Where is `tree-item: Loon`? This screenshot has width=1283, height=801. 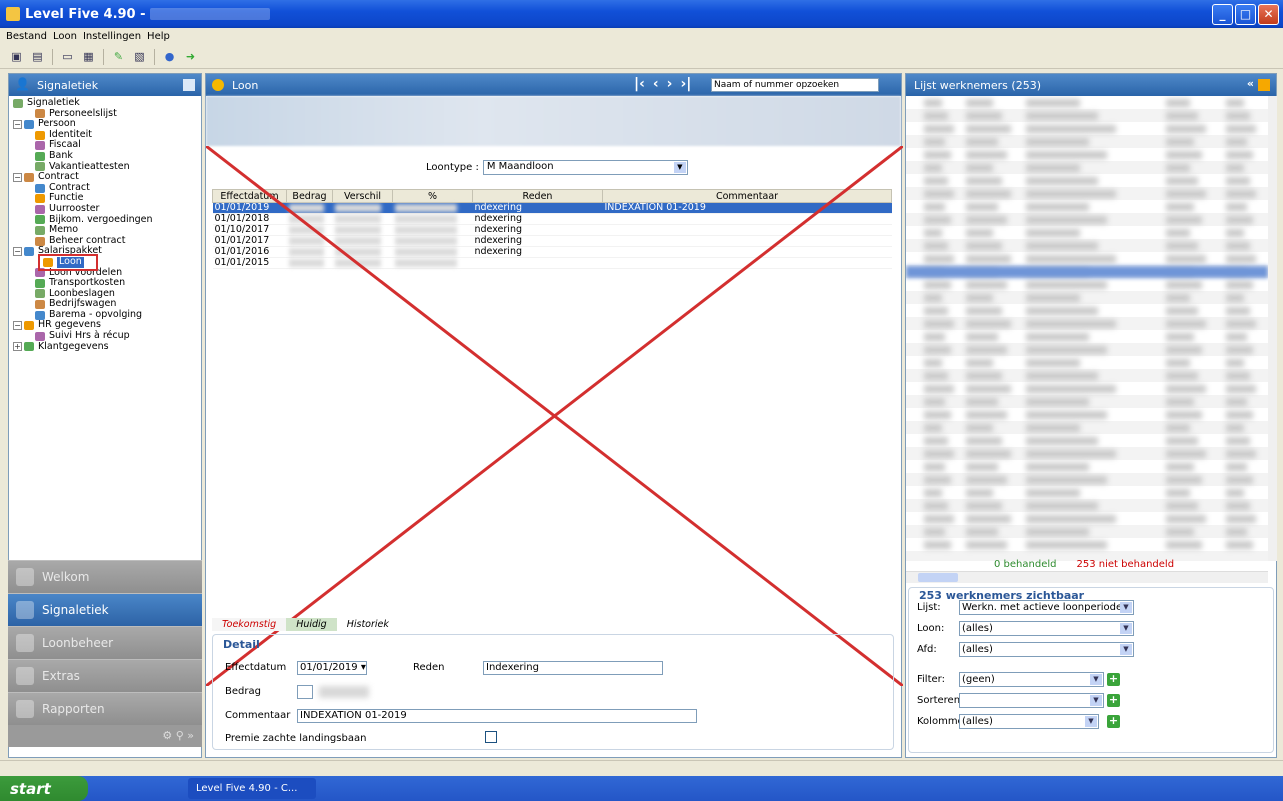 tree-item: Loon is located at coordinates (68, 262).